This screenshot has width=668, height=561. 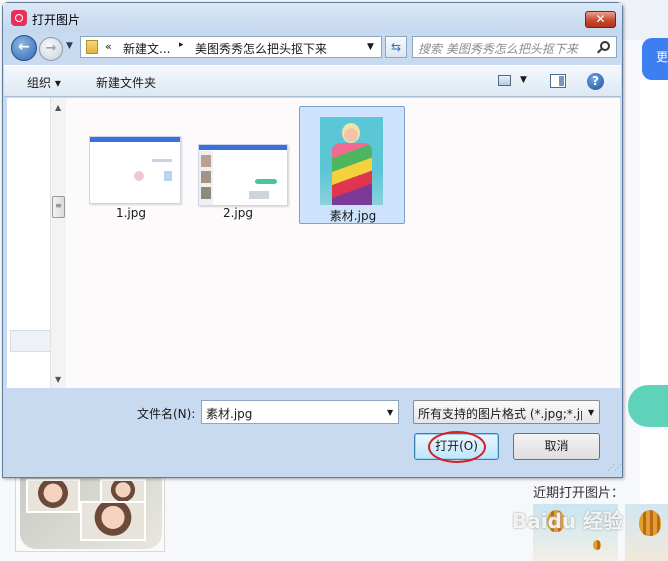 What do you see at coordinates (644, 20) in the screenshot?
I see `background-topbar` at bounding box center [644, 20].